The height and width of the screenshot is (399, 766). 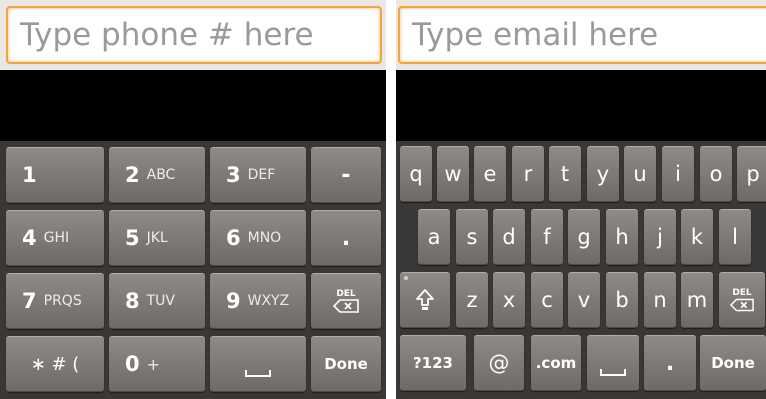 I want to click on key-t: t, so click(x=565, y=174).